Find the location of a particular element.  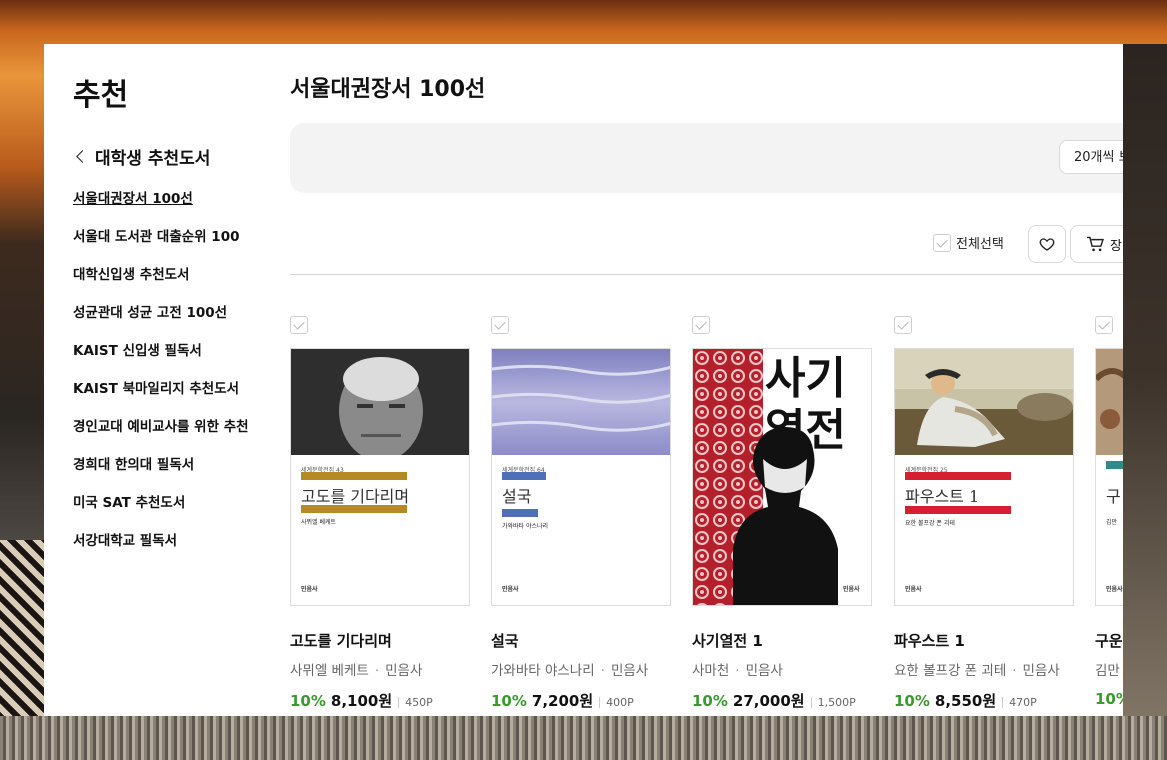

back-category-link: 대학생 추천도서 is located at coordinates (142, 156).